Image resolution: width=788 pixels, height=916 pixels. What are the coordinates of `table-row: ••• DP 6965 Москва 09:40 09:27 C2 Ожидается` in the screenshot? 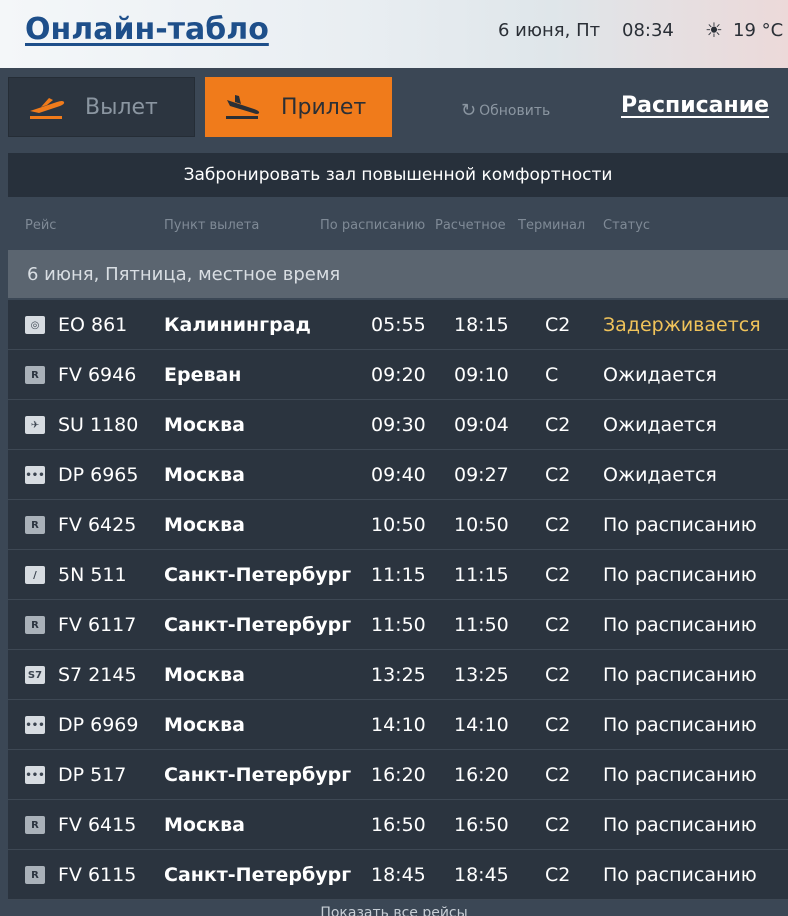 It's located at (398, 475).